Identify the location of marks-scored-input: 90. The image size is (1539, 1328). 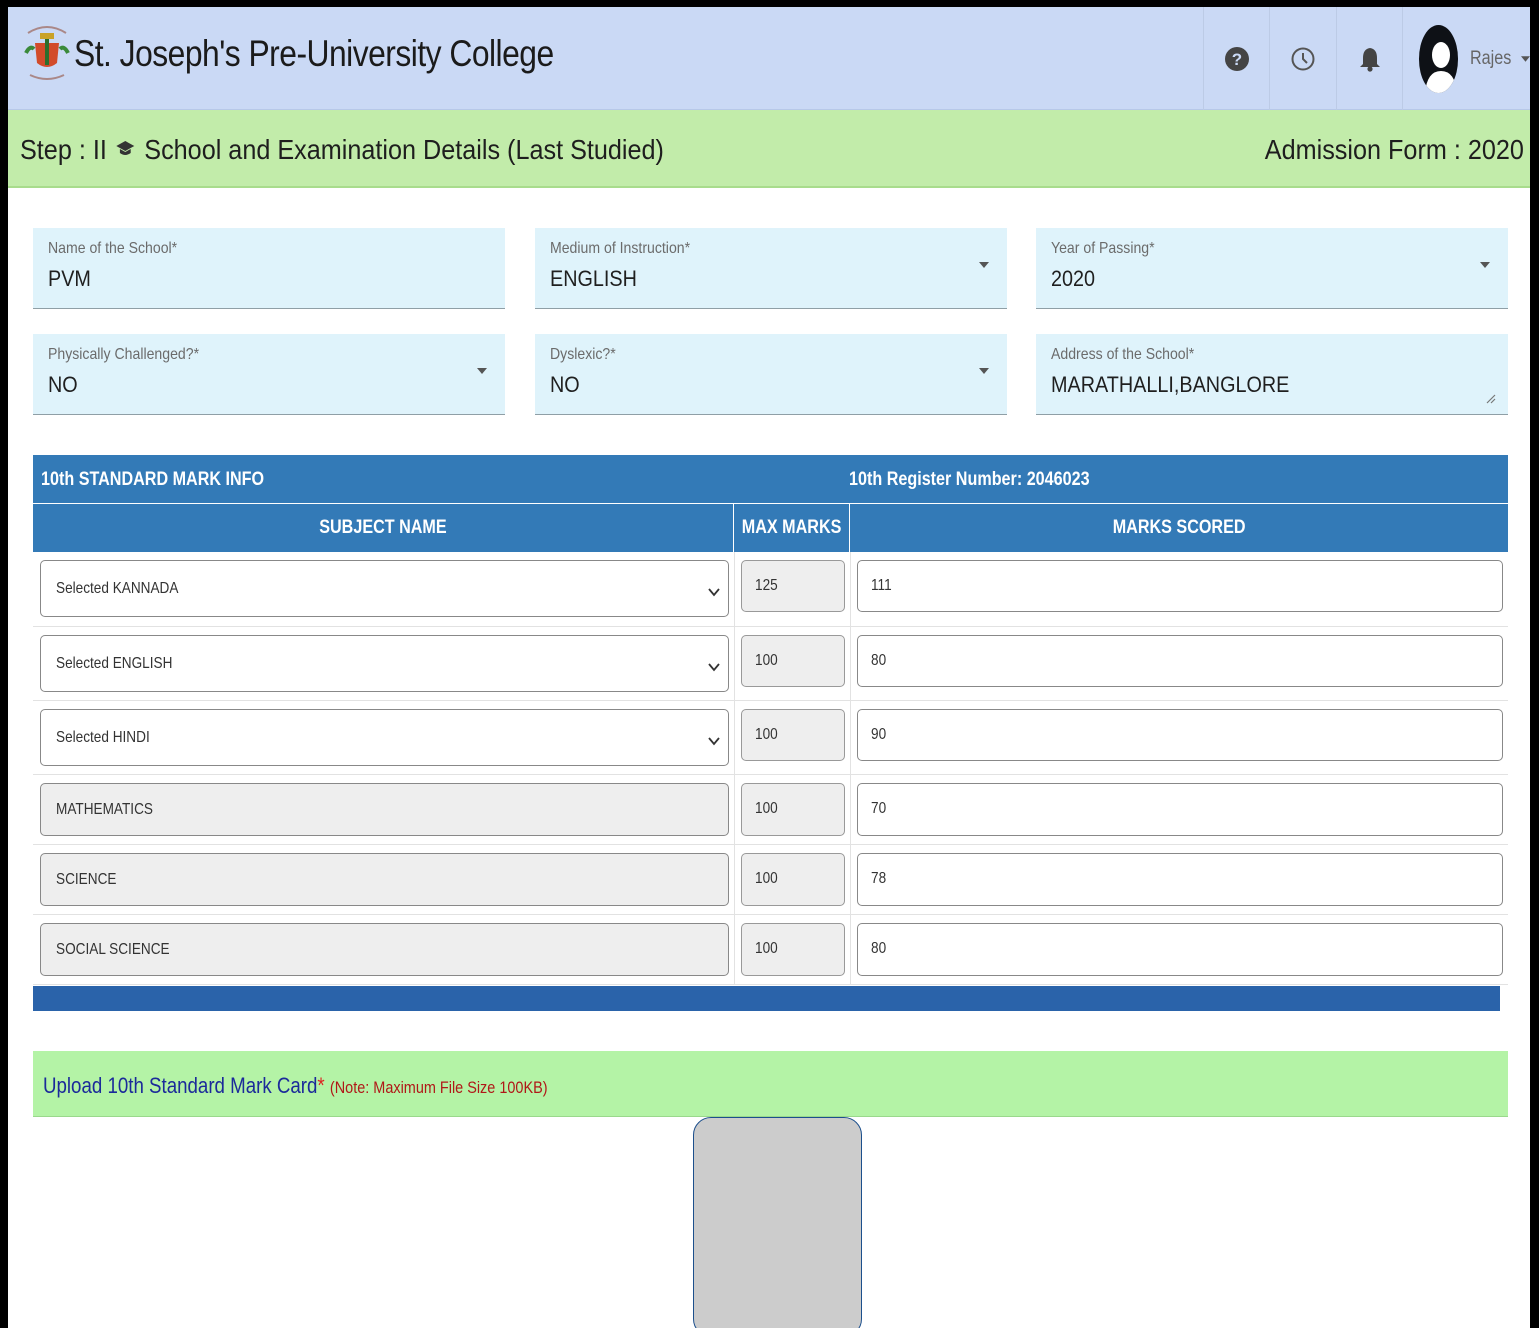
(1180, 735).